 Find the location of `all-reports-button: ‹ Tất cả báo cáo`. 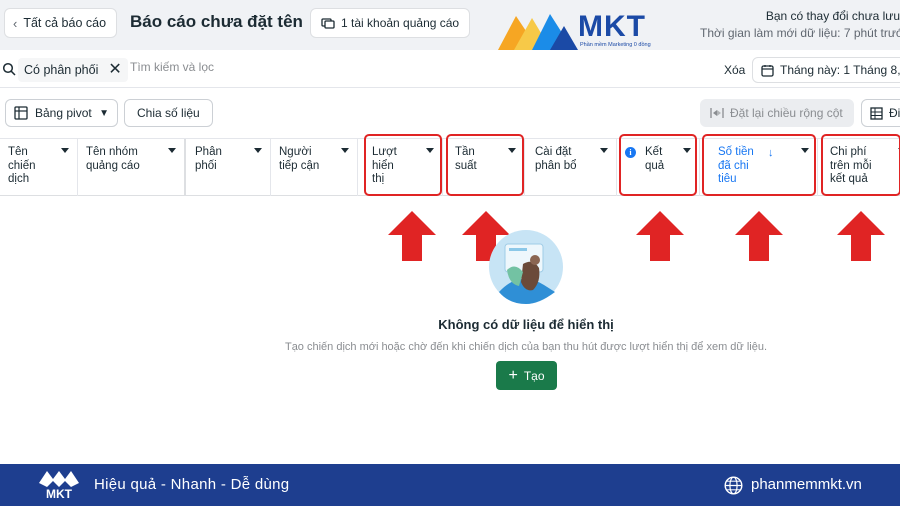

all-reports-button: ‹ Tất cả báo cáo is located at coordinates (61, 23).